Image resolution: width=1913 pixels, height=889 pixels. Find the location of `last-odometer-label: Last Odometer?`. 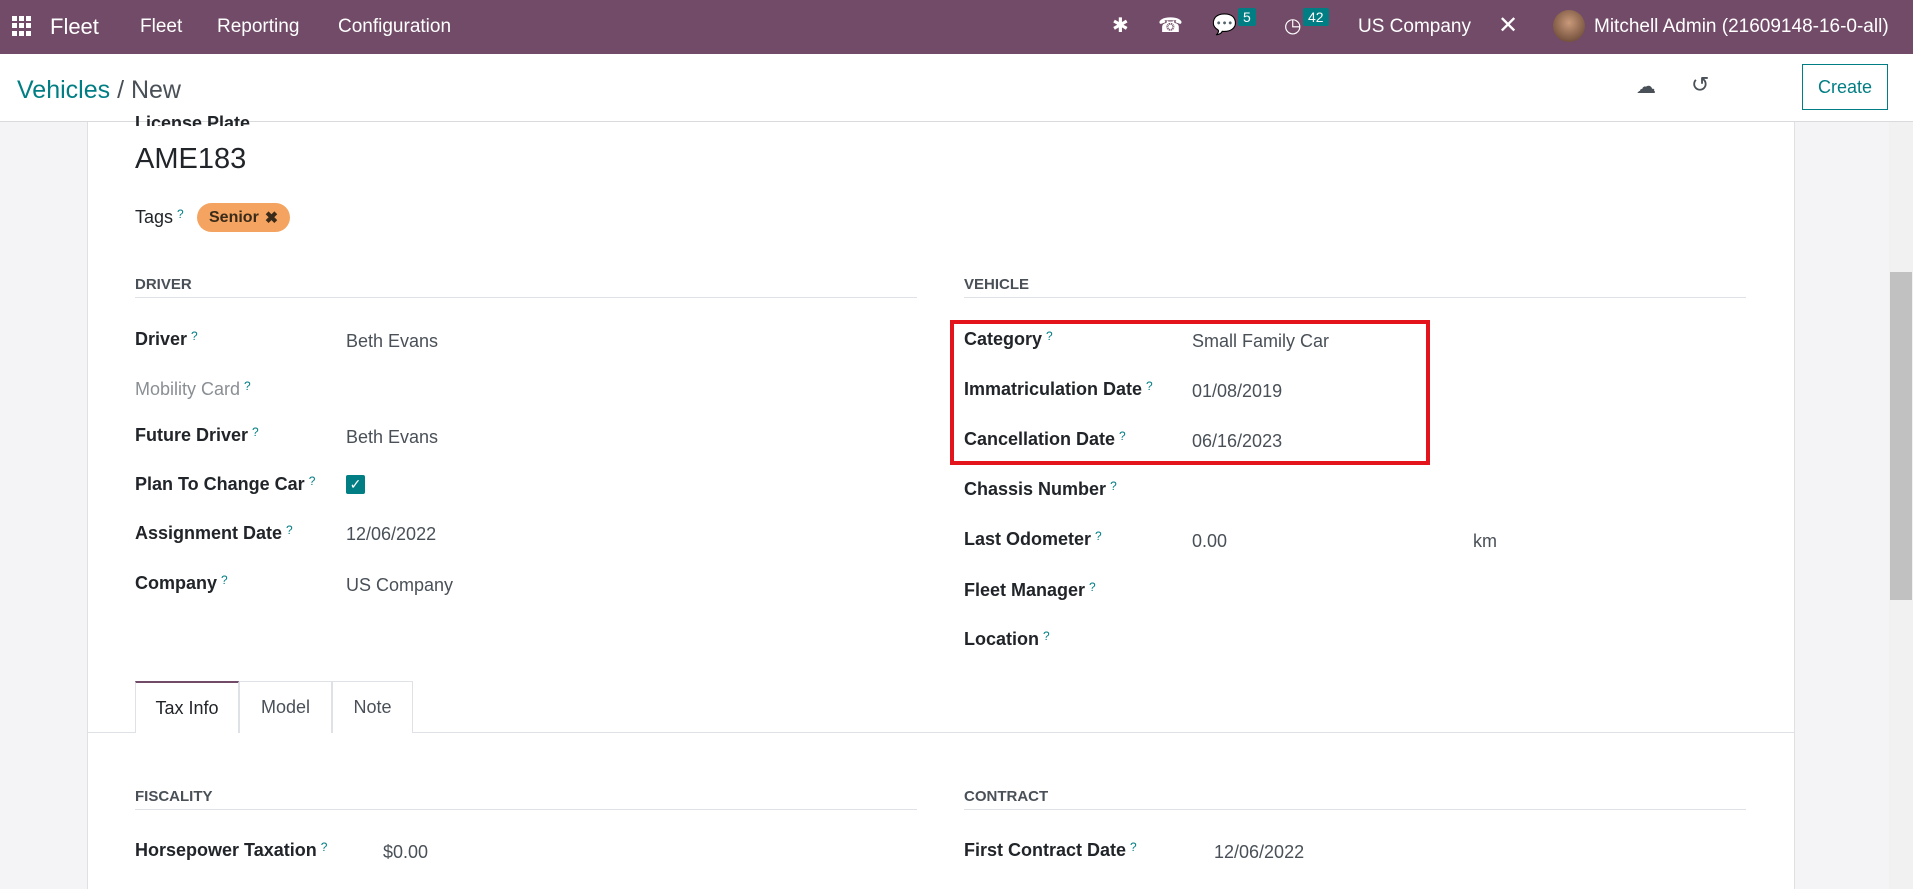

last-odometer-label: Last Odometer? is located at coordinates (1033, 539).